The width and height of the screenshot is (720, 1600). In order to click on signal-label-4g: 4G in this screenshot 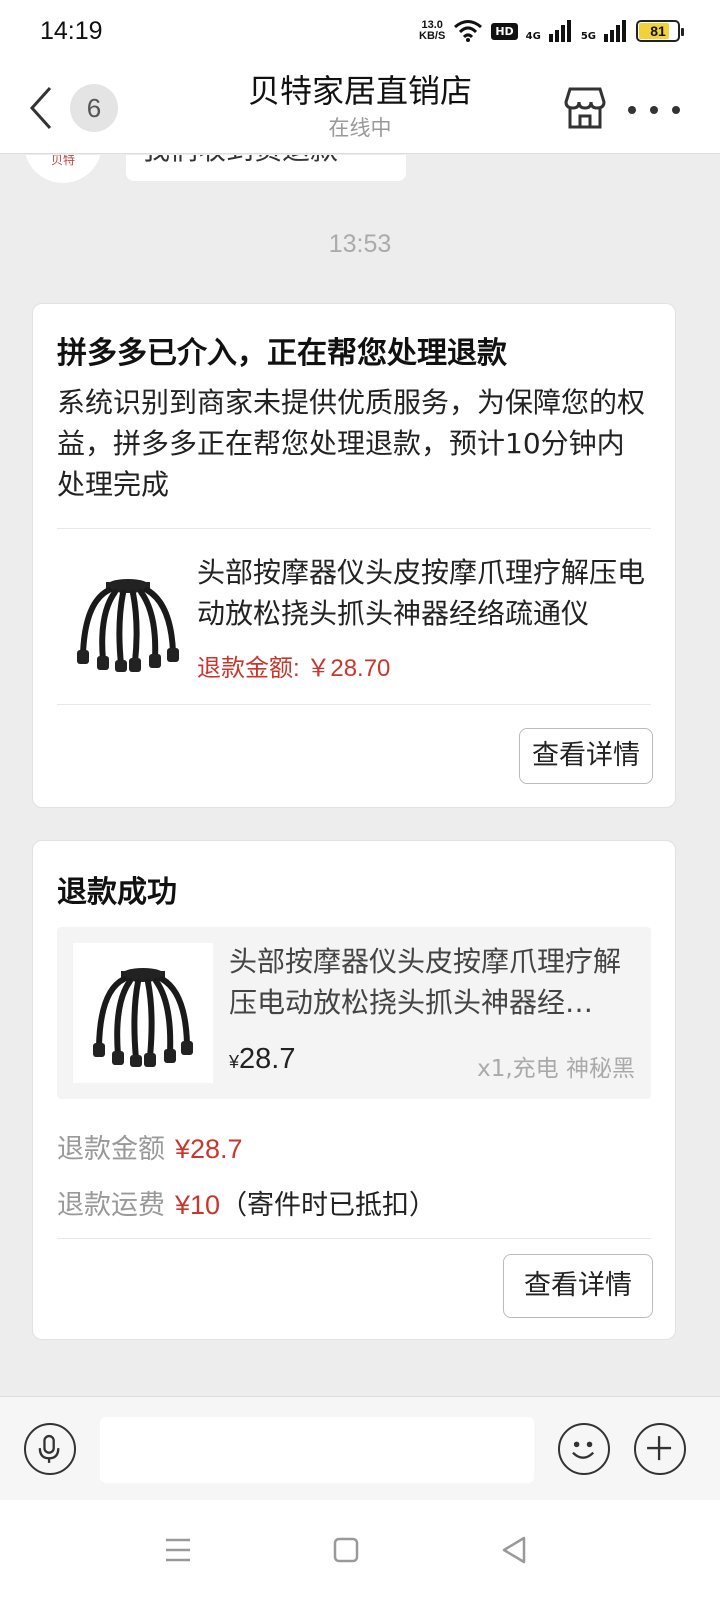, I will do `click(533, 36)`.